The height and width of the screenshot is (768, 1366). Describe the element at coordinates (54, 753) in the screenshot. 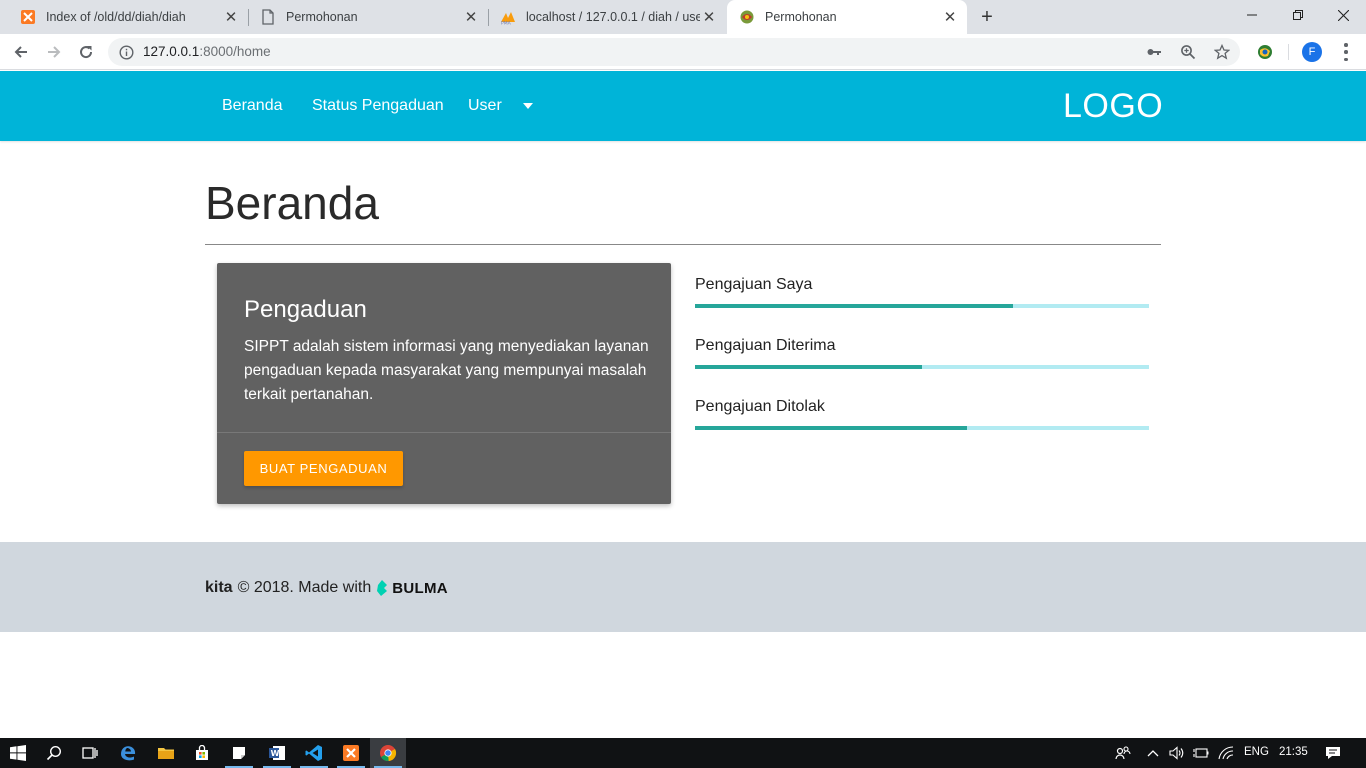

I see `search-icon` at that location.